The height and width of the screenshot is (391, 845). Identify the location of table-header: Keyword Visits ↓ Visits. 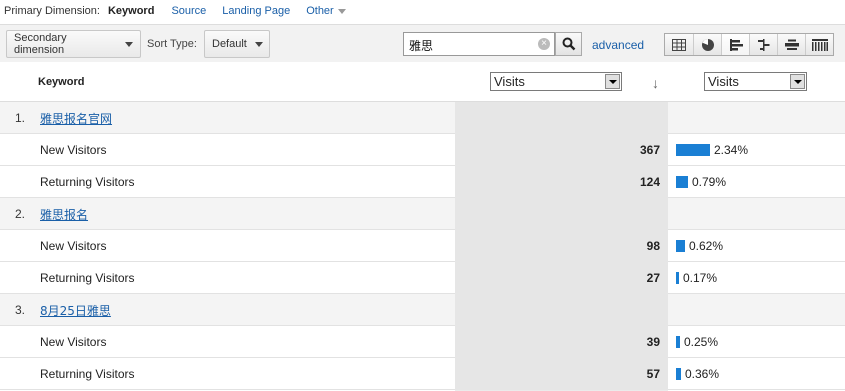
(422, 82).